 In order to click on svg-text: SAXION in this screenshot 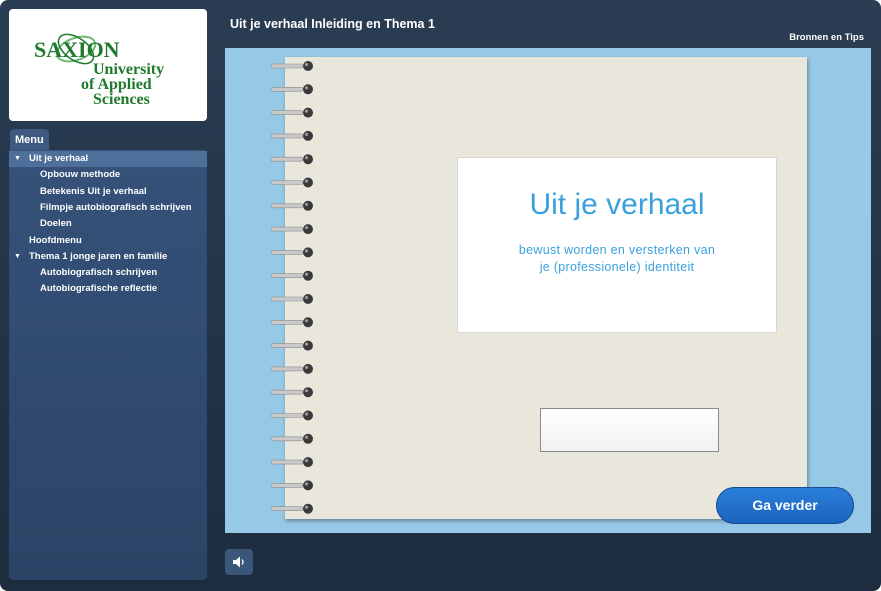, I will do `click(77, 49)`.